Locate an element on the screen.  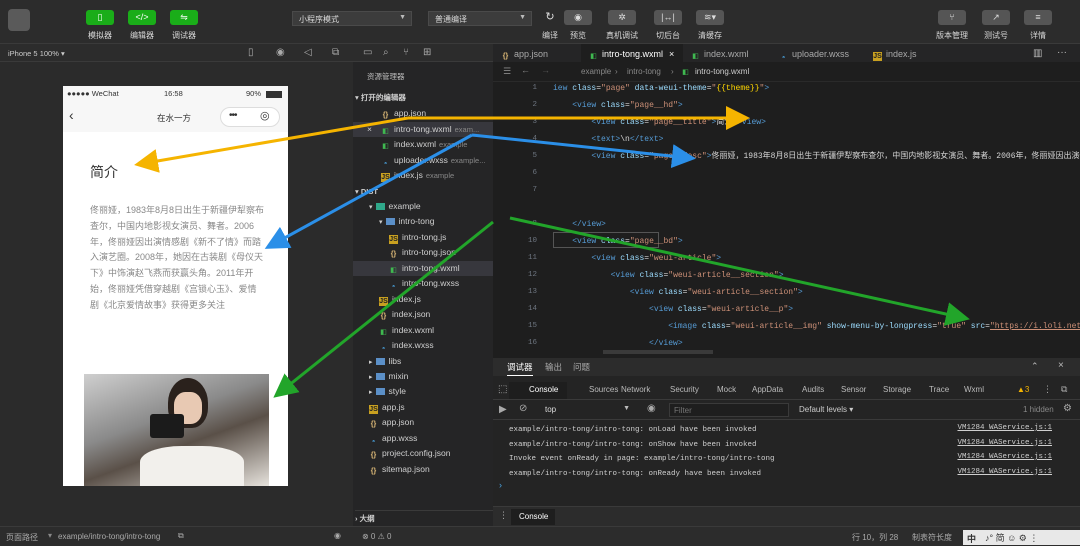
context-select: top ▼ is located at coordinates (587, 410).